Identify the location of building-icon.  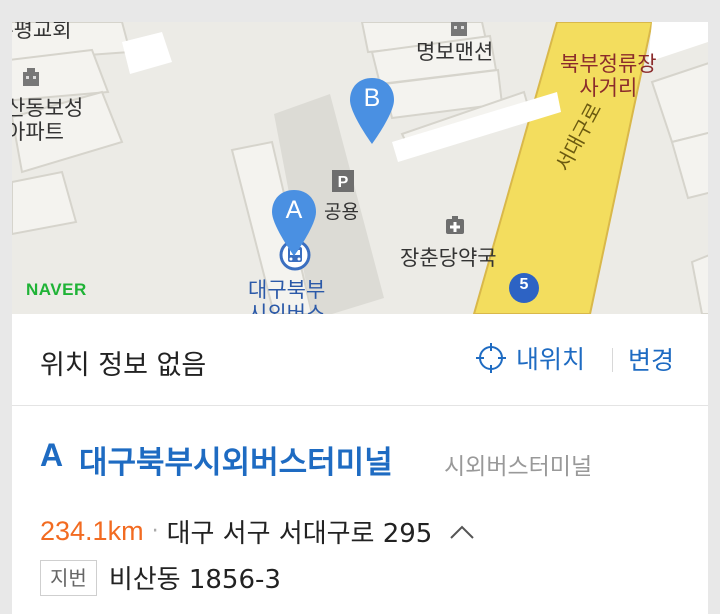
(31, 77).